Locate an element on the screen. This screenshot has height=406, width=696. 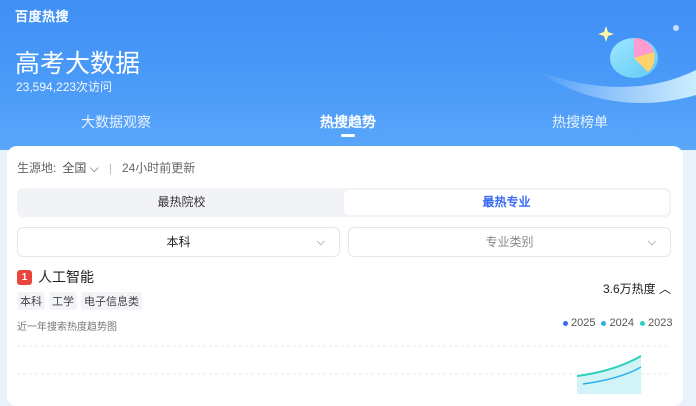
origin-dropdown: 全国 ⌵ is located at coordinates (80, 167).